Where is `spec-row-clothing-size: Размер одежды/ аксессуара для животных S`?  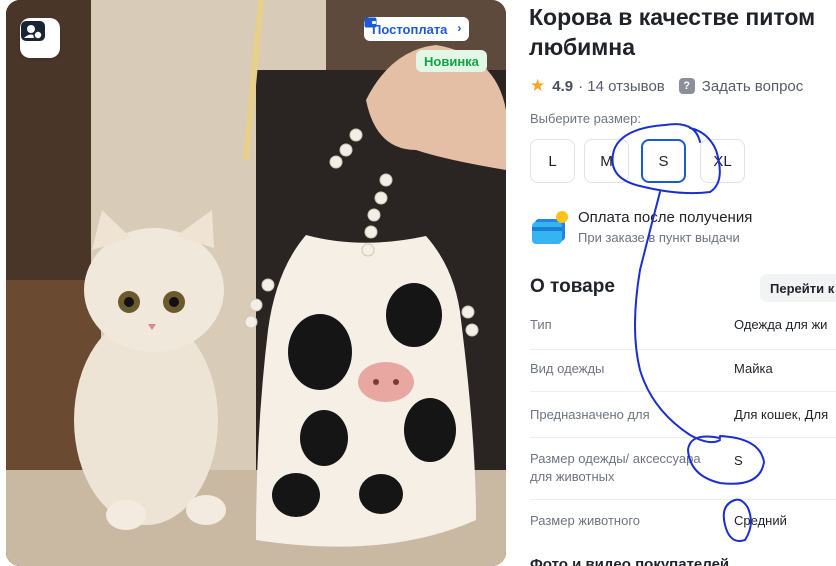
spec-row-clothing-size: Размер одежды/ аксессуара для животных S is located at coordinates (683, 469).